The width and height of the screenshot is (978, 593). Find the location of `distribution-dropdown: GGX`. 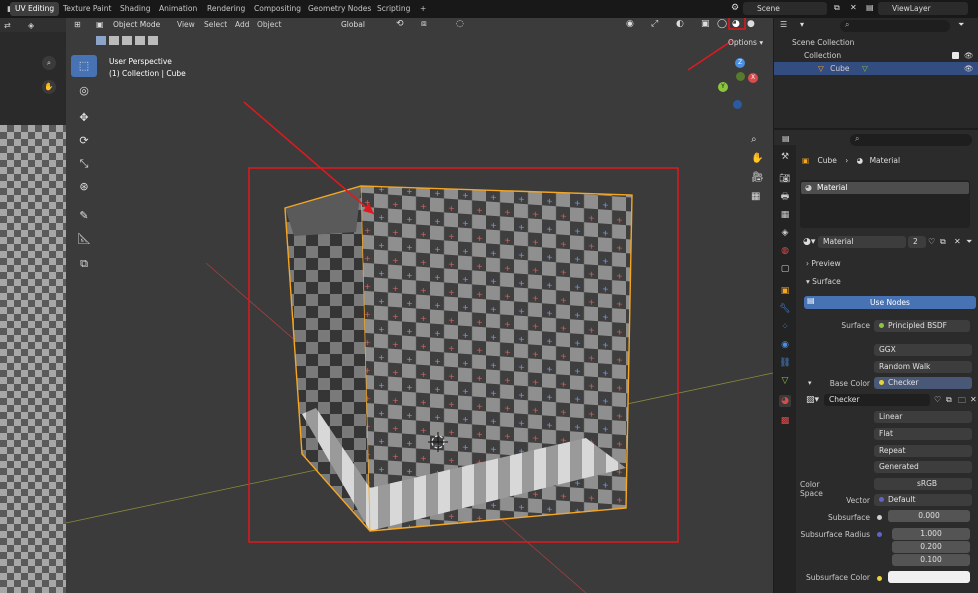

distribution-dropdown: GGX is located at coordinates (923, 350).